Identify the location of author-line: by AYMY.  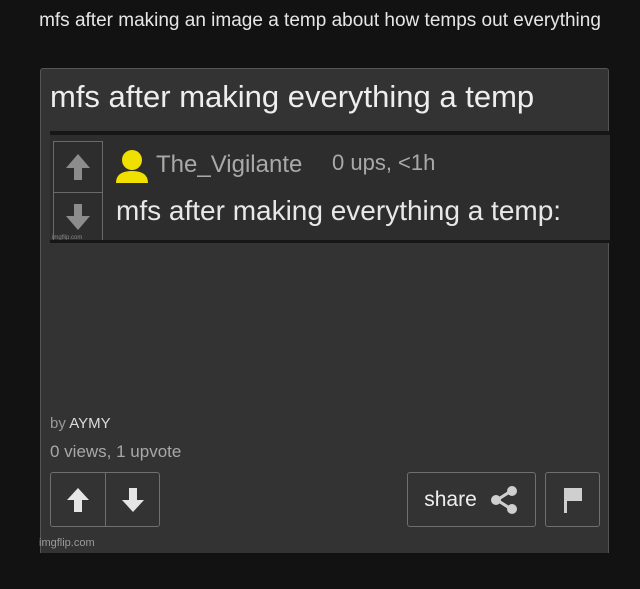
(80, 423).